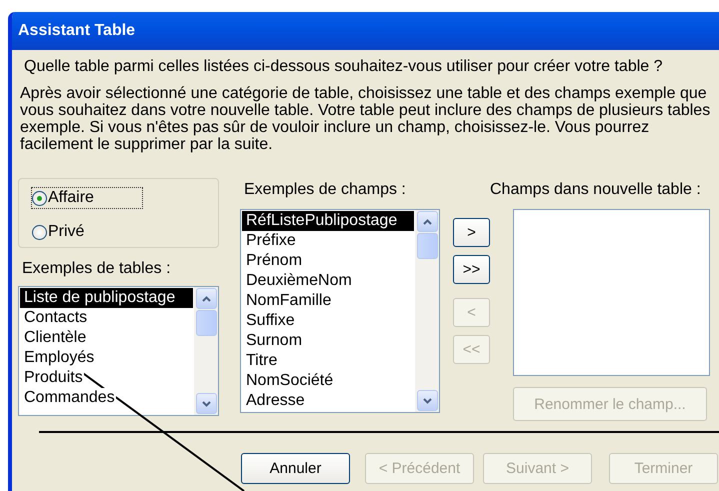  I want to click on question-text: Quelle table parmi celles listées ci-dessous souhaitez-vous utiliser pour créer votre table ?, so click(344, 67).